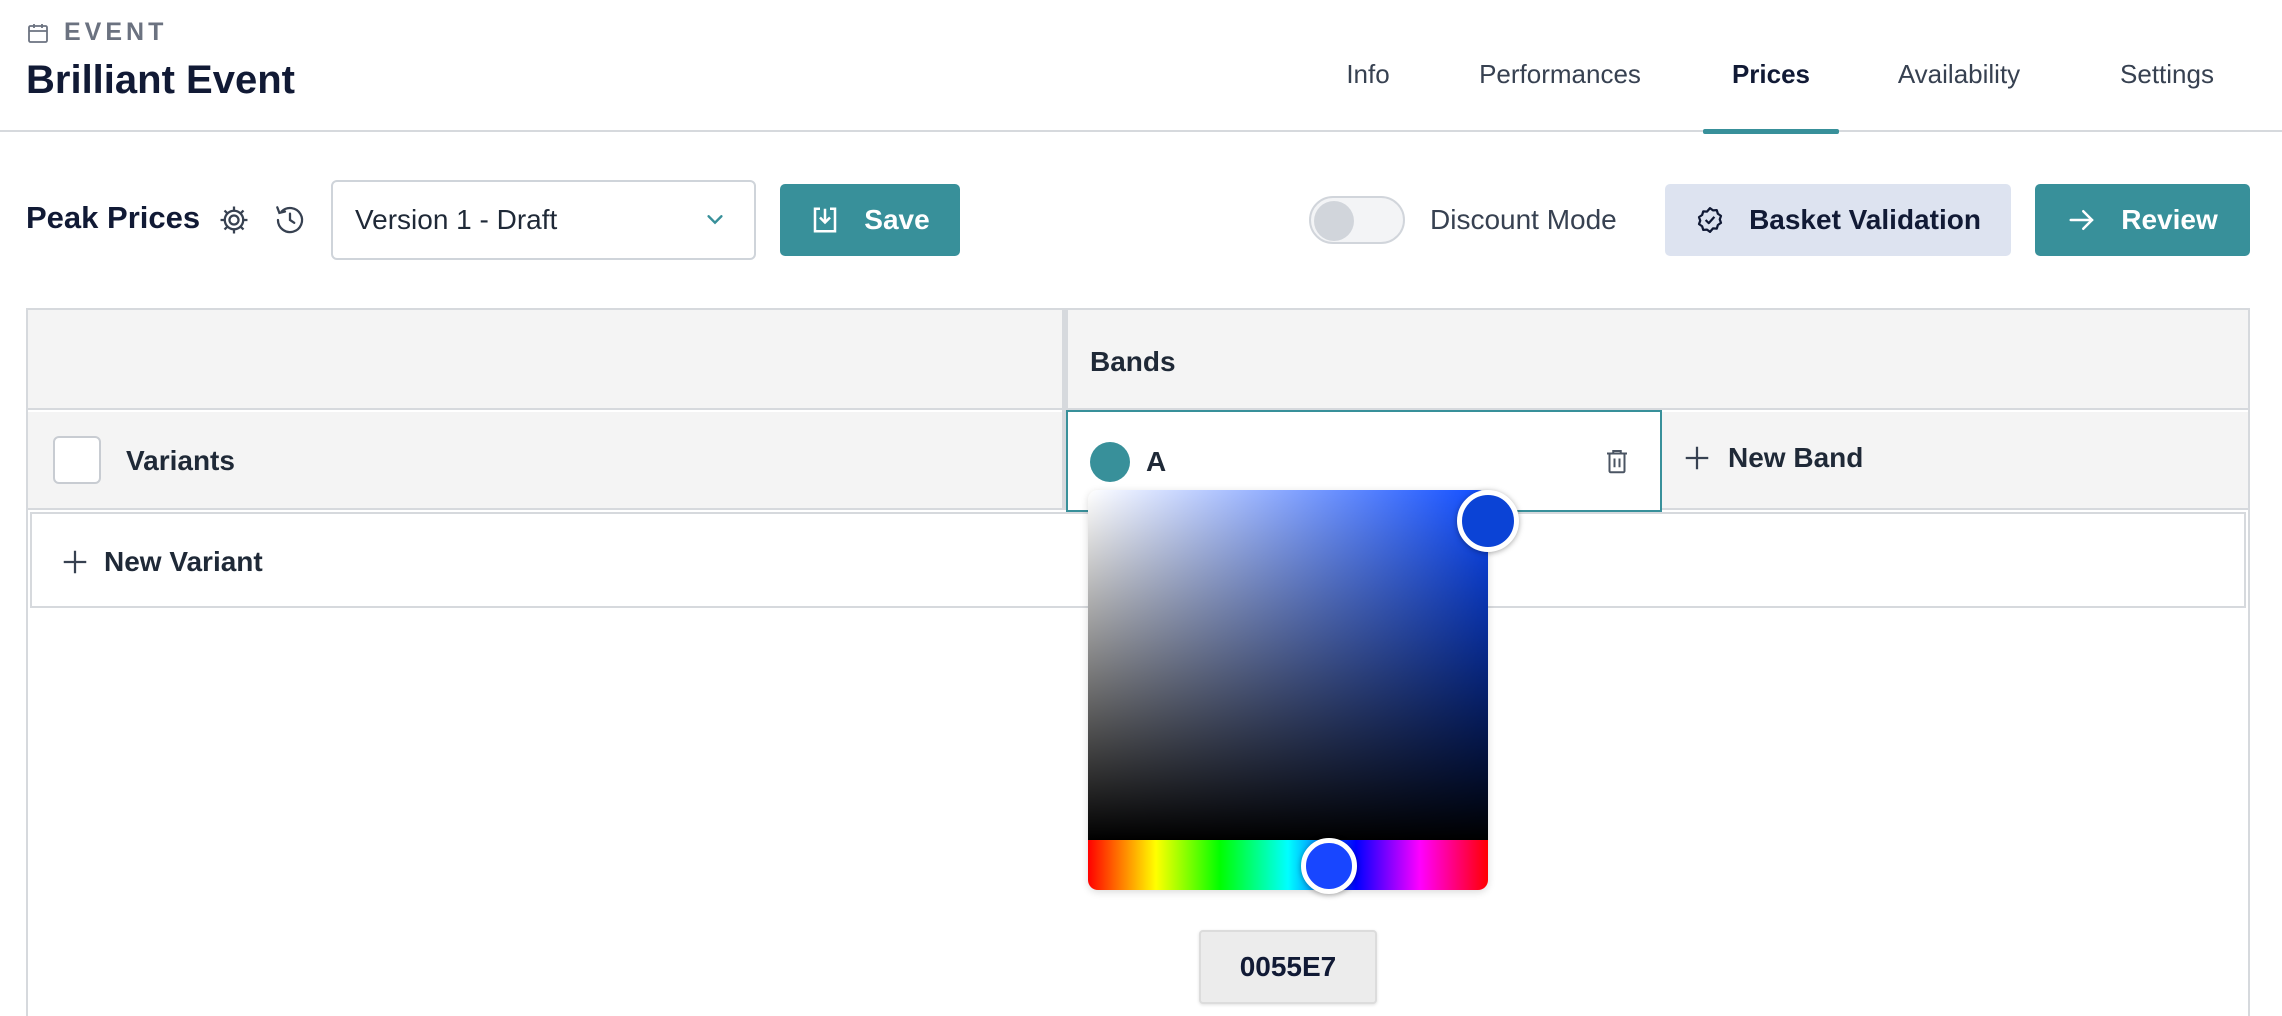 Image resolution: width=2282 pixels, height=1016 pixels. Describe the element at coordinates (1959, 66) in the screenshot. I see `tab-availability: Availability` at that location.